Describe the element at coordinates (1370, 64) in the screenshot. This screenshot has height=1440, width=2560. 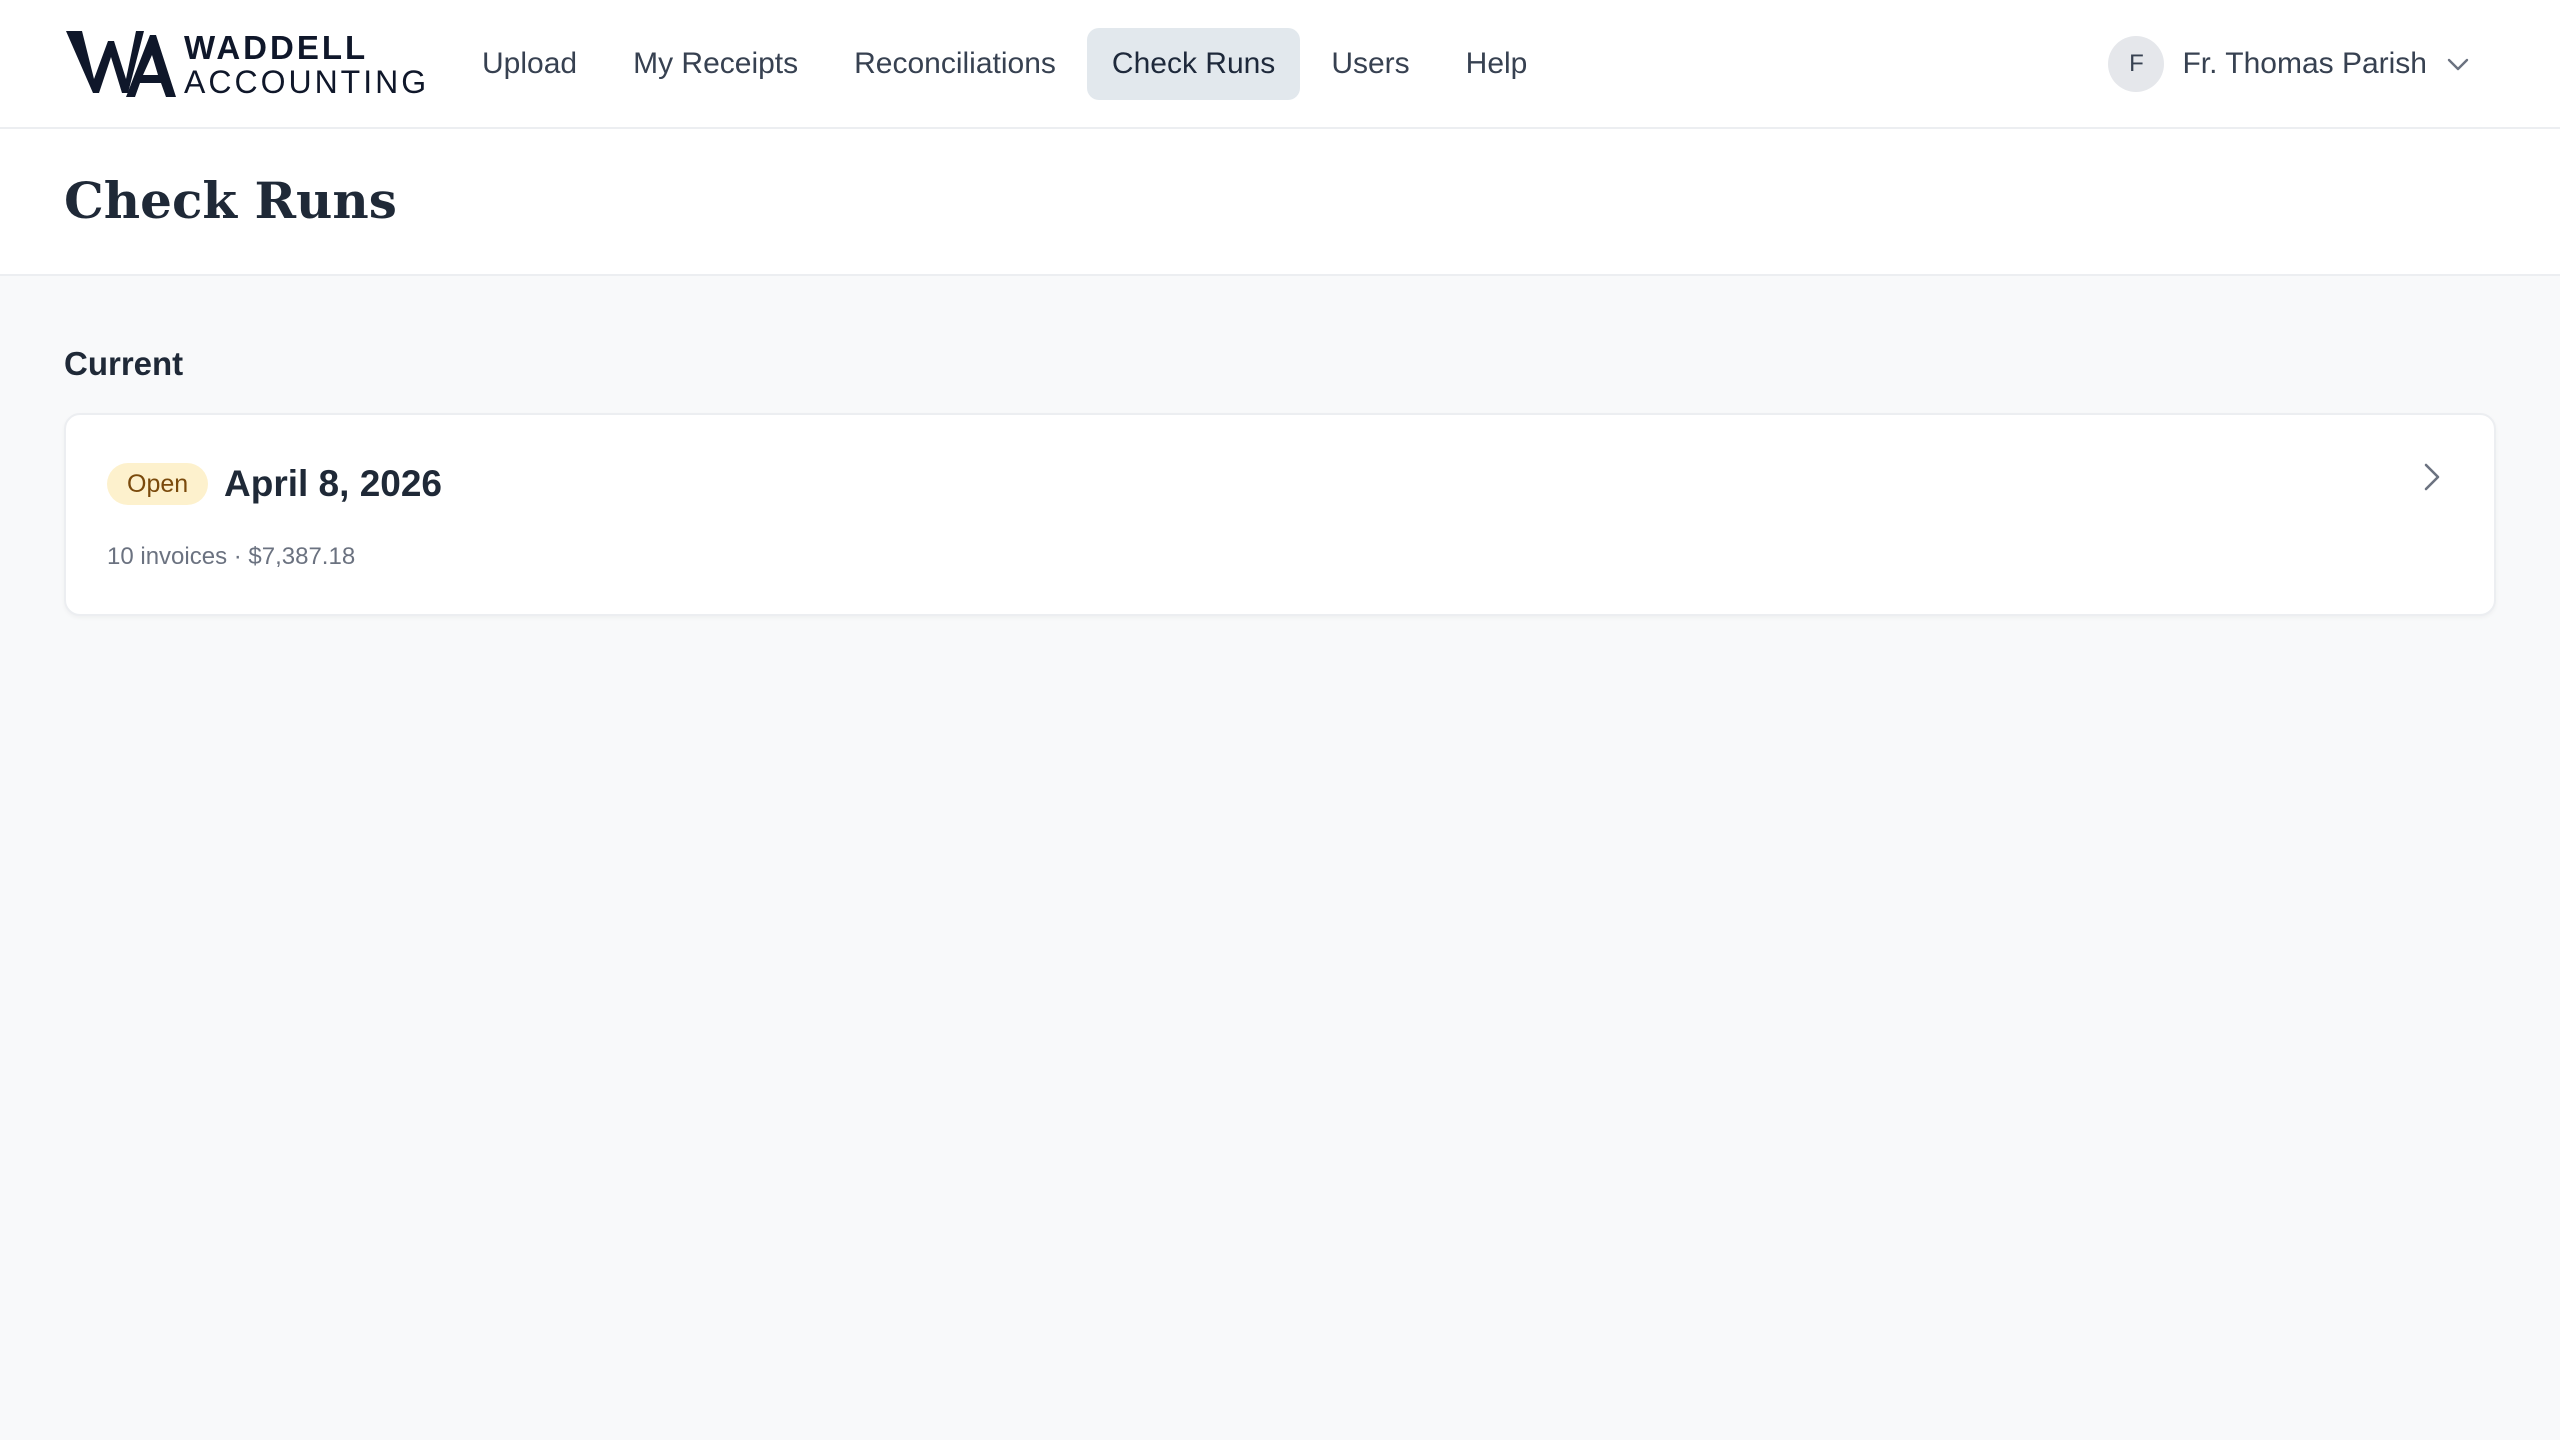
I see `nav-item-users: Users` at that location.